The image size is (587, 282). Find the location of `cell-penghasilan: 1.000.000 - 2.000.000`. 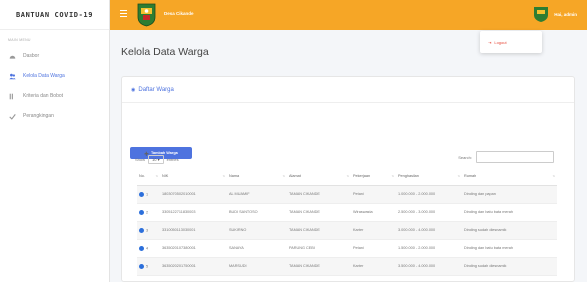

cell-penghasilan: 1.000.000 - 2.000.000 is located at coordinates (429, 194).